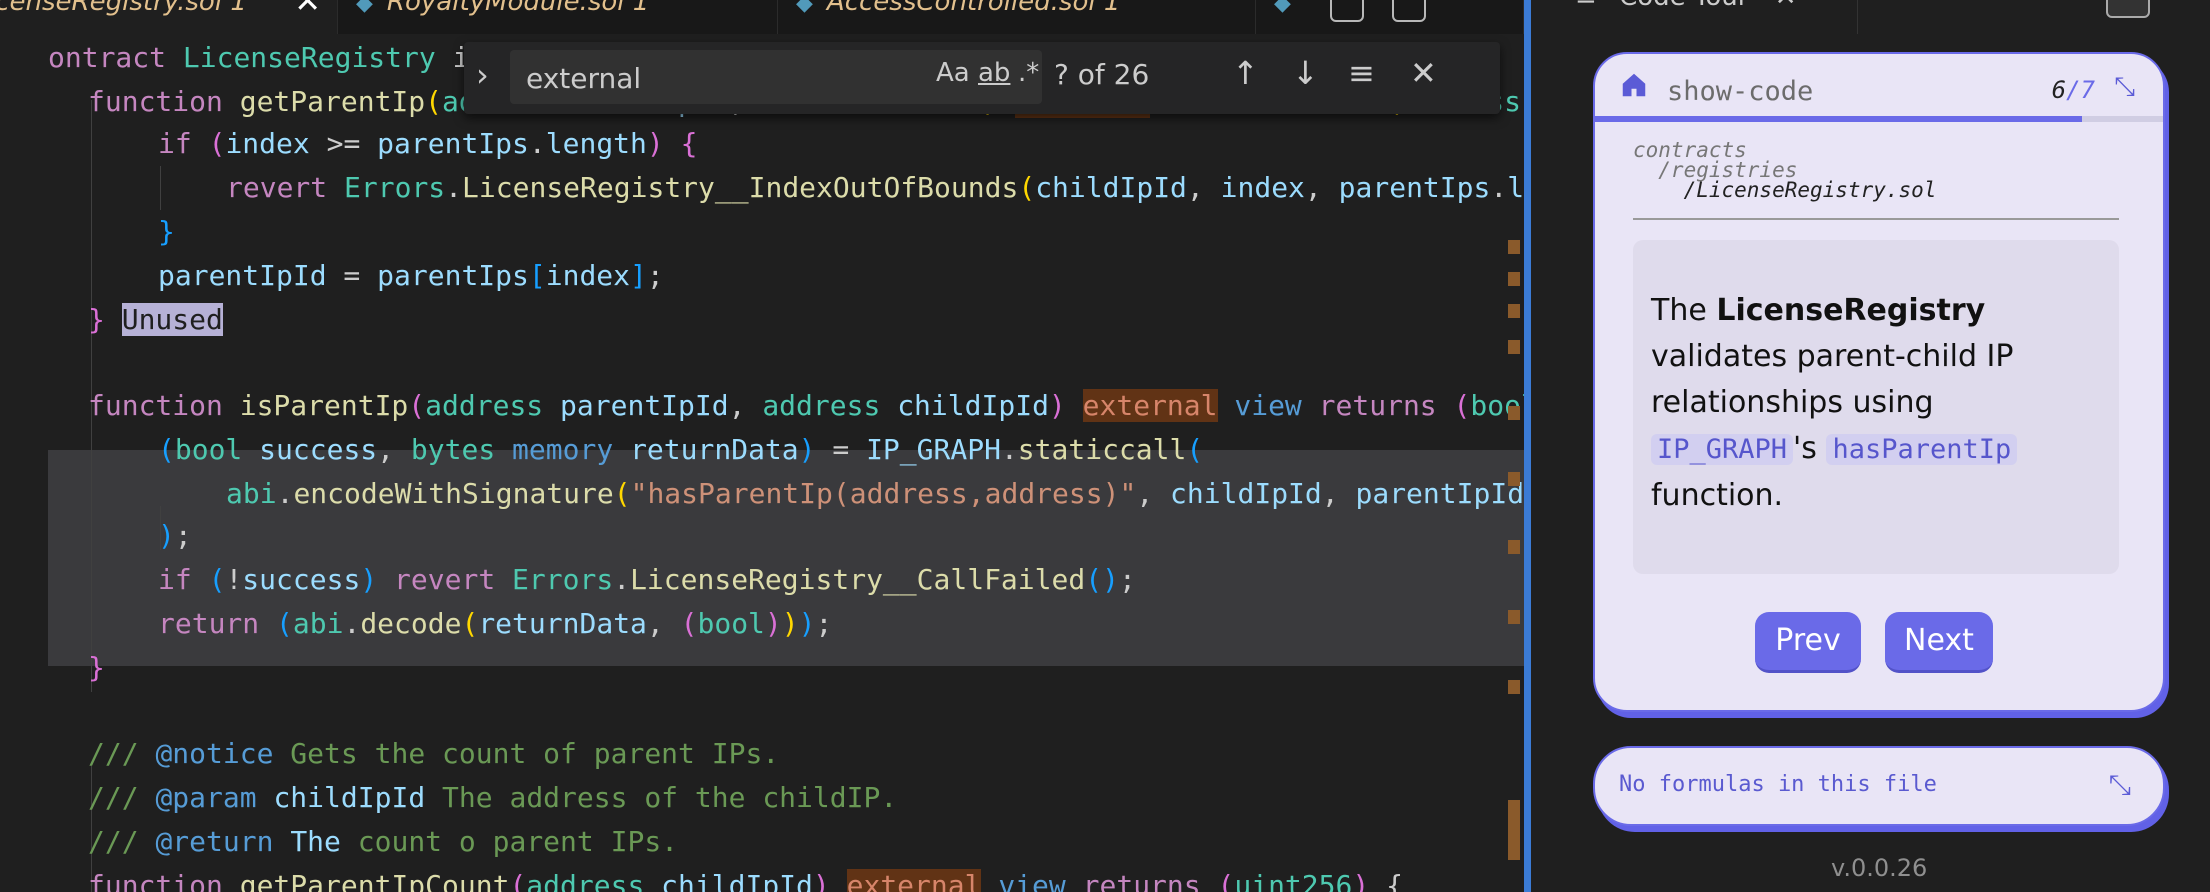 The height and width of the screenshot is (892, 2210). What do you see at coordinates (160, 188) in the screenshot?
I see `indent-guide` at bounding box center [160, 188].